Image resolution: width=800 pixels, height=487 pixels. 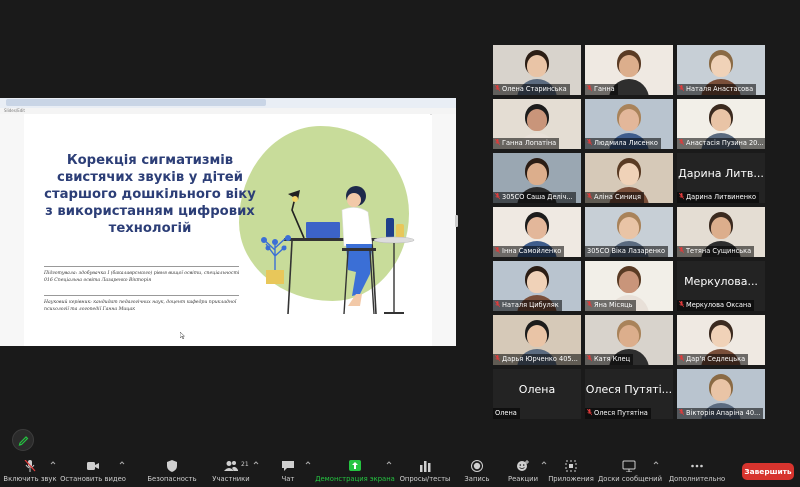 I want to click on security-button: Безопасность, so click(x=172, y=471).